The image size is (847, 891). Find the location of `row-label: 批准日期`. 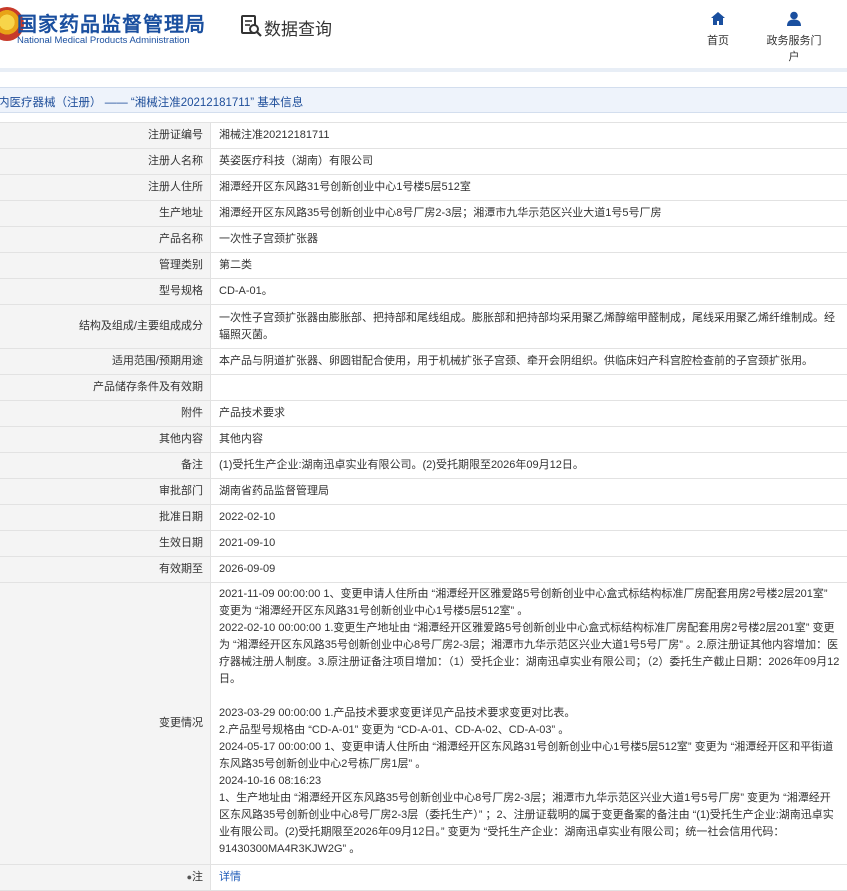

row-label: 批准日期 is located at coordinates (105, 518).